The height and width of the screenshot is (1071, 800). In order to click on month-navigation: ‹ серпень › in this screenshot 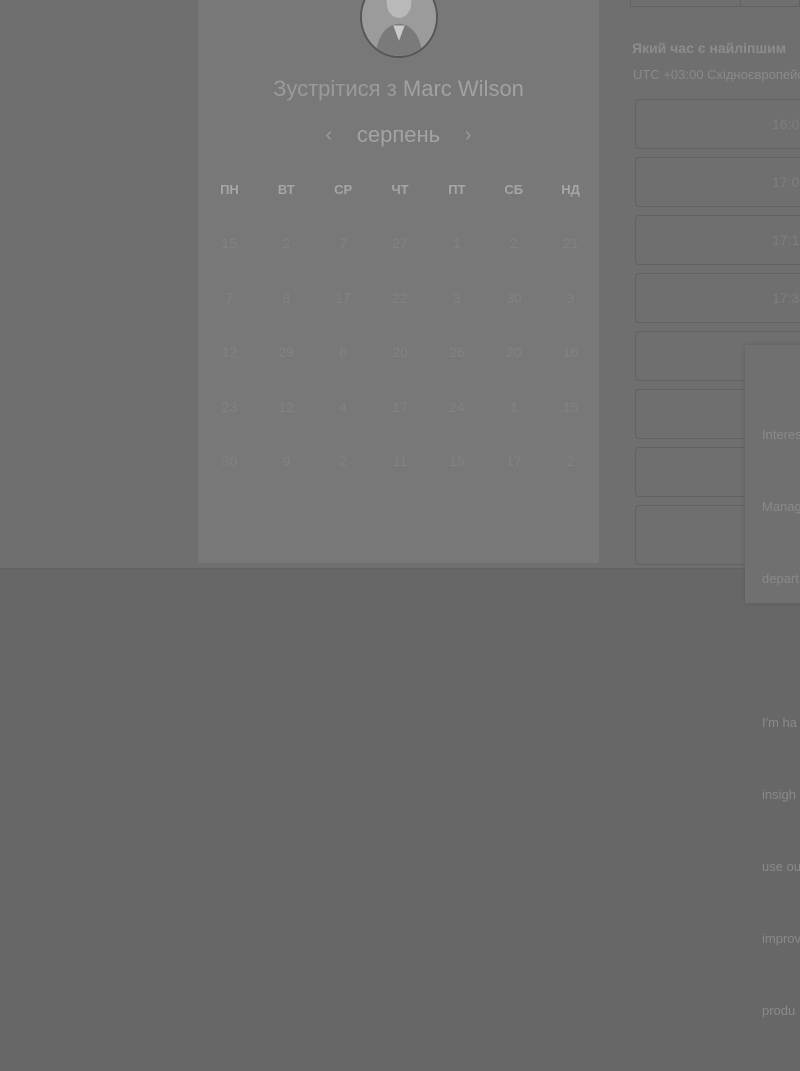, I will do `click(398, 135)`.